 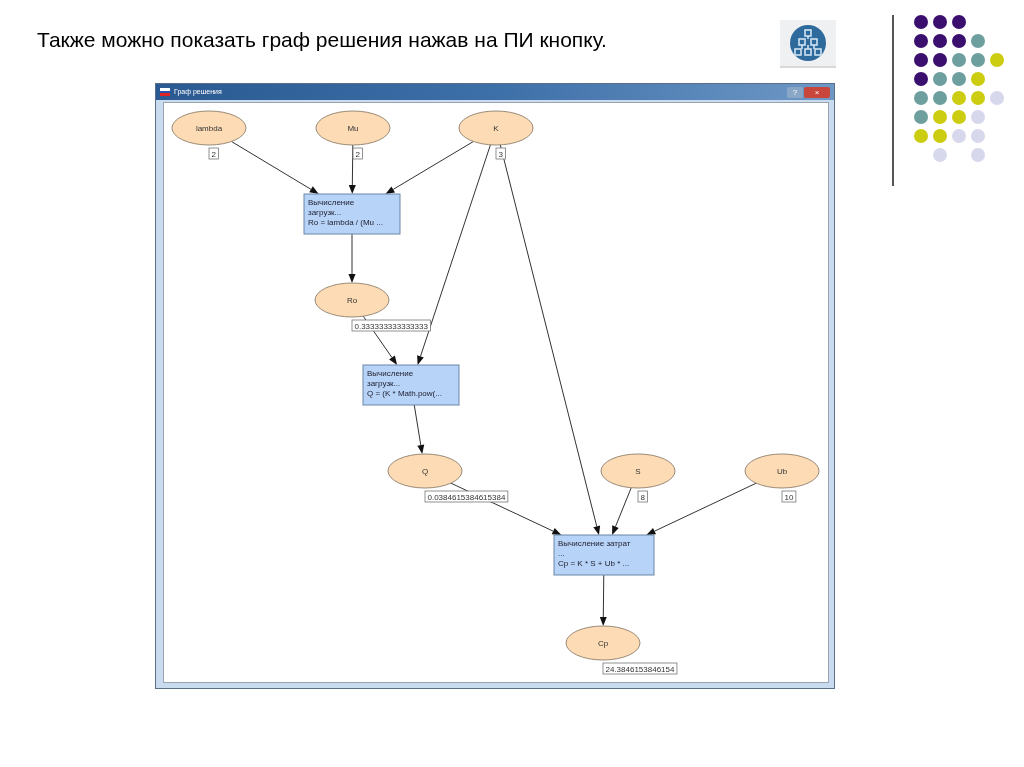 What do you see at coordinates (466, 496) in the screenshot?
I see `value-label: 0.0384615384615384` at bounding box center [466, 496].